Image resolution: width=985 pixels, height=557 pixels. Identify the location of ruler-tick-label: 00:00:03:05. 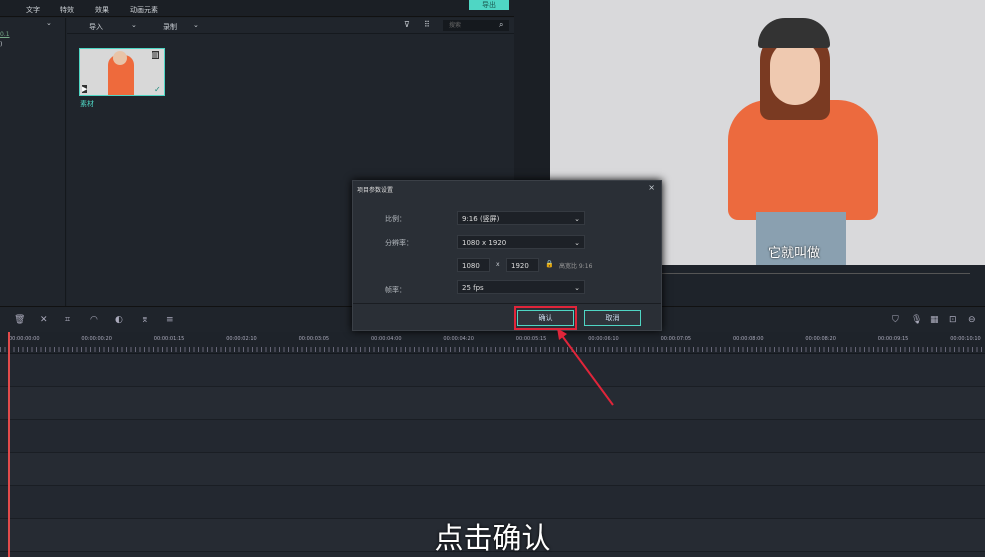
(314, 339).